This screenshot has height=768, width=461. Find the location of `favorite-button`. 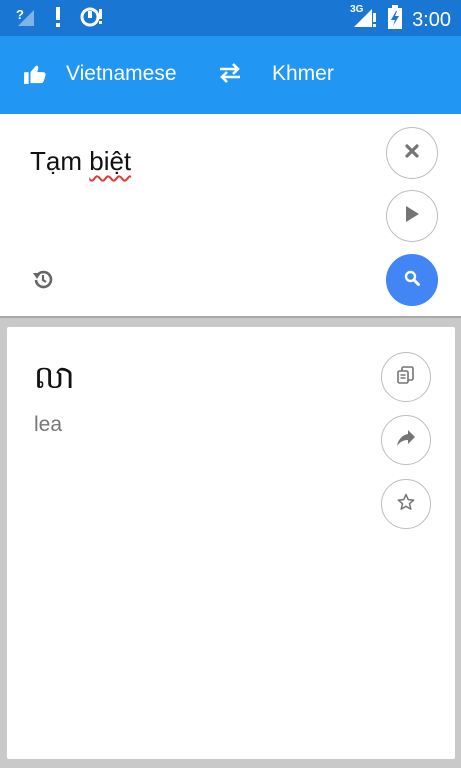

favorite-button is located at coordinates (406, 504).